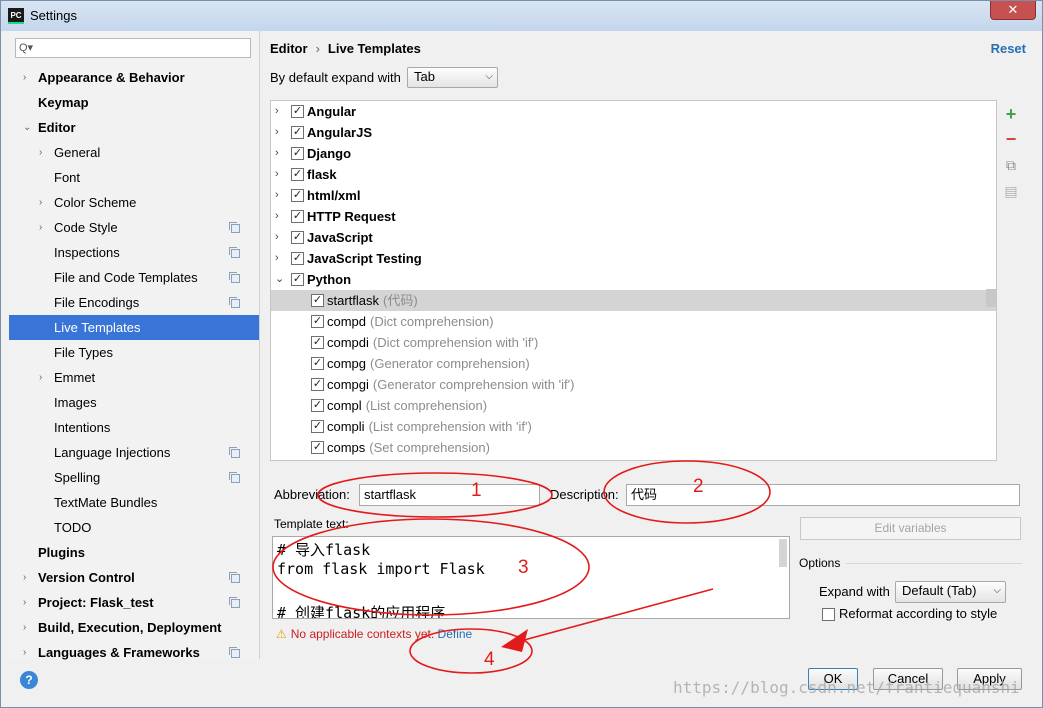 This screenshot has width=1043, height=708. What do you see at coordinates (991, 298) in the screenshot?
I see `templates-scrollbar` at bounding box center [991, 298].